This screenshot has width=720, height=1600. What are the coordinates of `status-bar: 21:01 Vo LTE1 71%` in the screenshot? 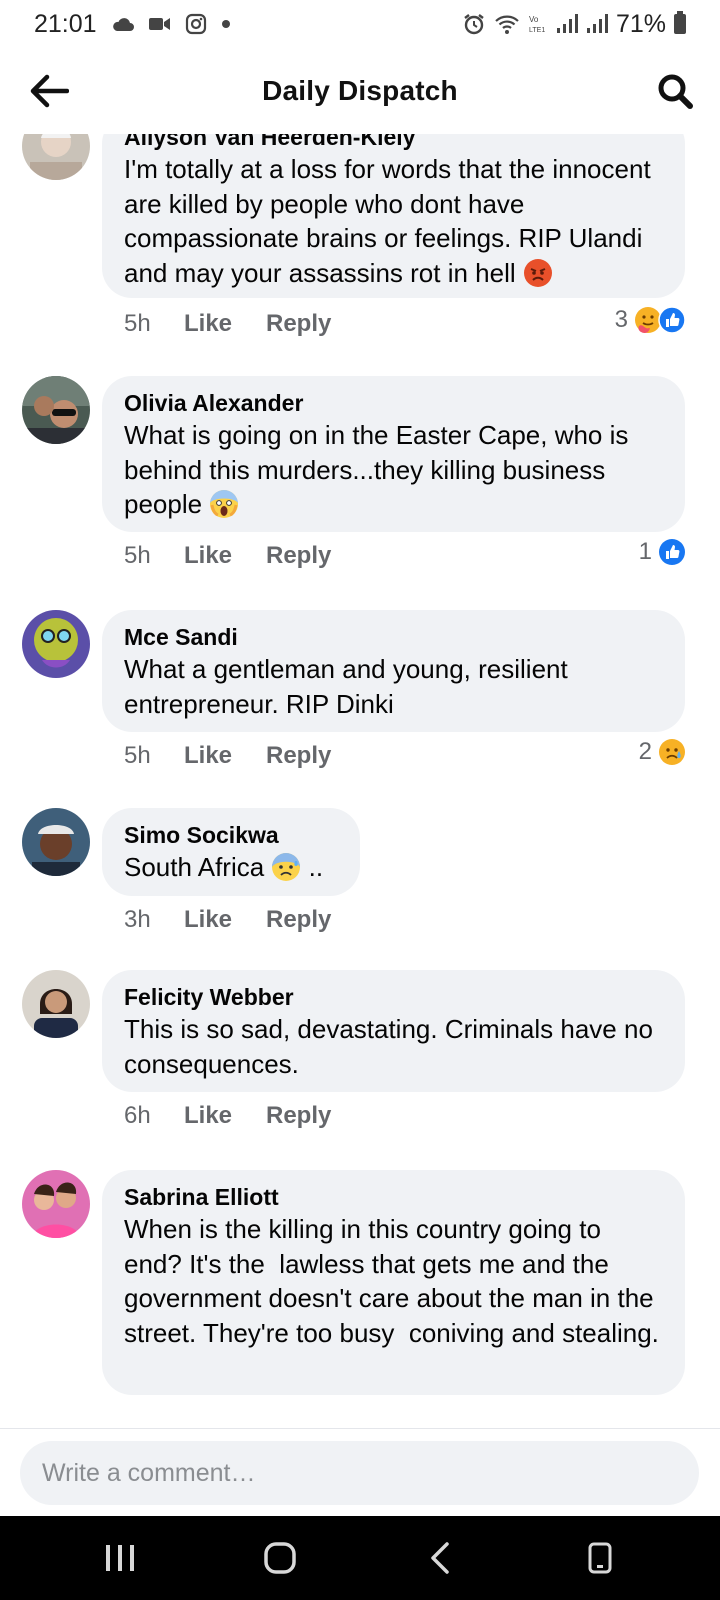 It's located at (360, 24).